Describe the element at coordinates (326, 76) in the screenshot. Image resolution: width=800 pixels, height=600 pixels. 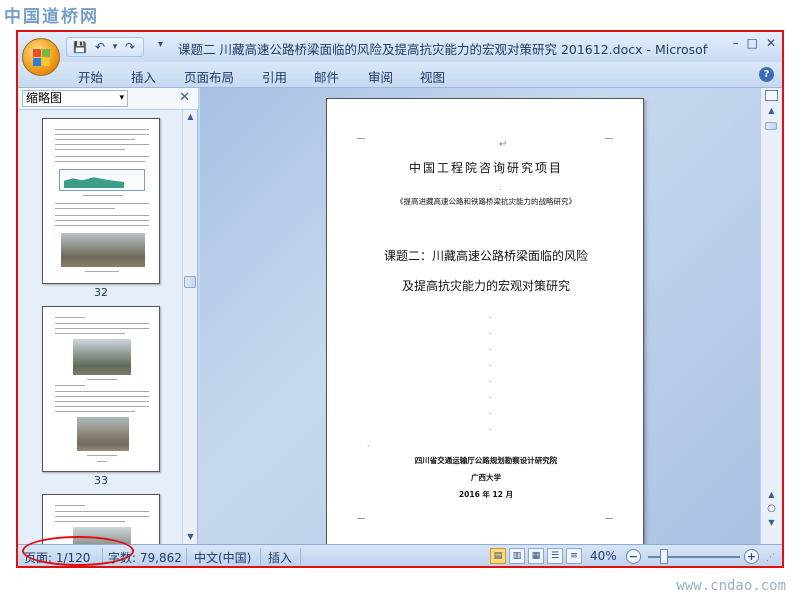
I see `tab-mailings: 邮件` at that location.